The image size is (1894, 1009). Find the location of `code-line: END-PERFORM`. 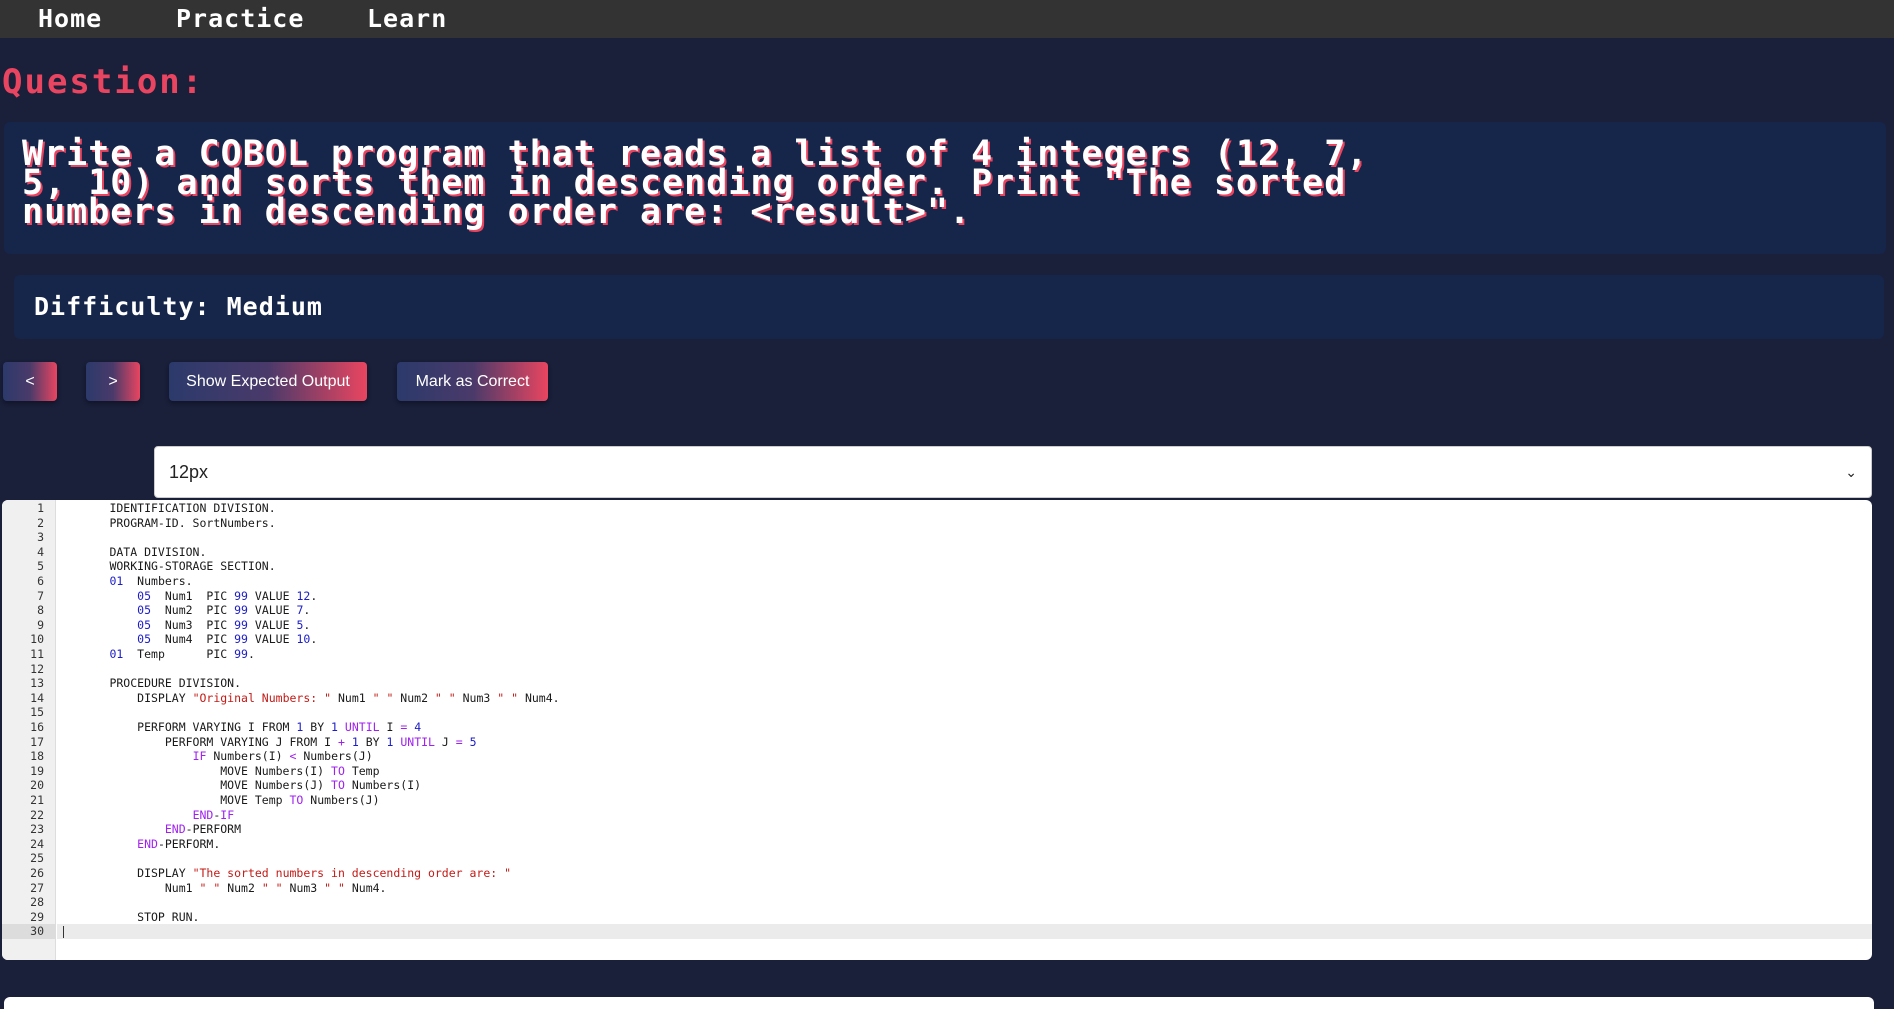

code-line: END-PERFORM is located at coordinates (964, 829).